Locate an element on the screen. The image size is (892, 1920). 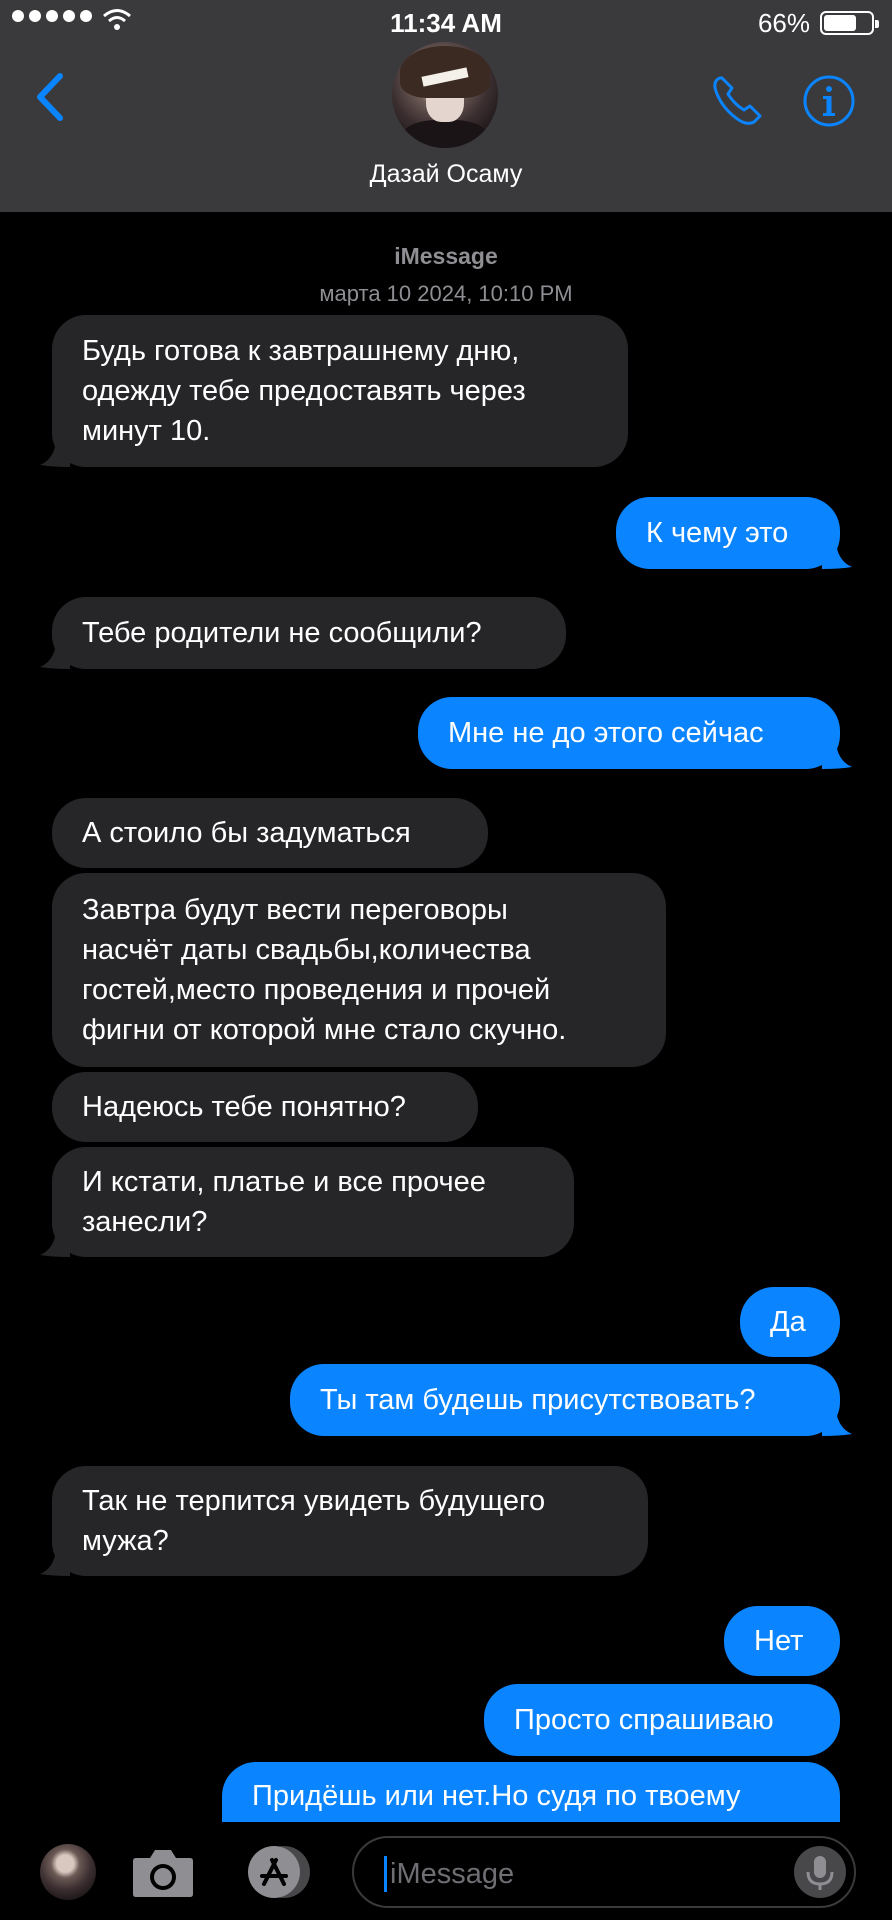
contact-name: Дазай Осаму is located at coordinates (446, 174).